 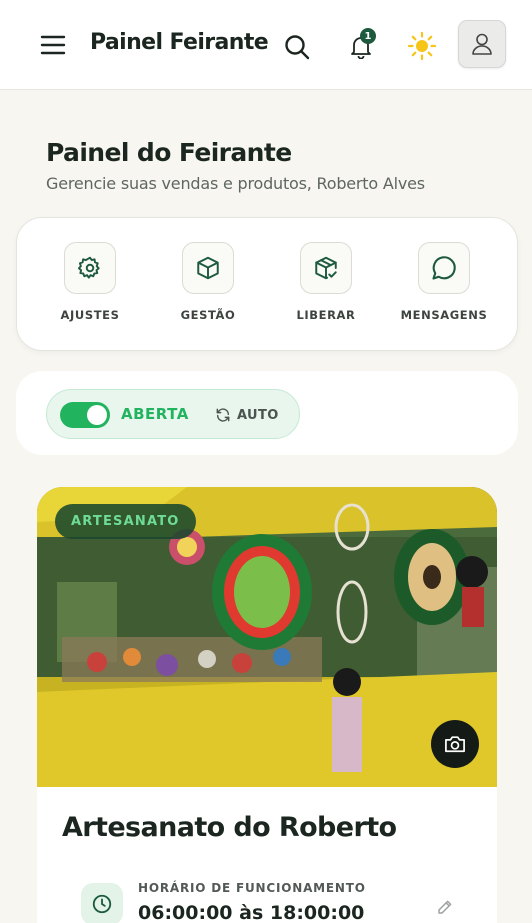 I want to click on menu-icon, so click(x=53, y=45).